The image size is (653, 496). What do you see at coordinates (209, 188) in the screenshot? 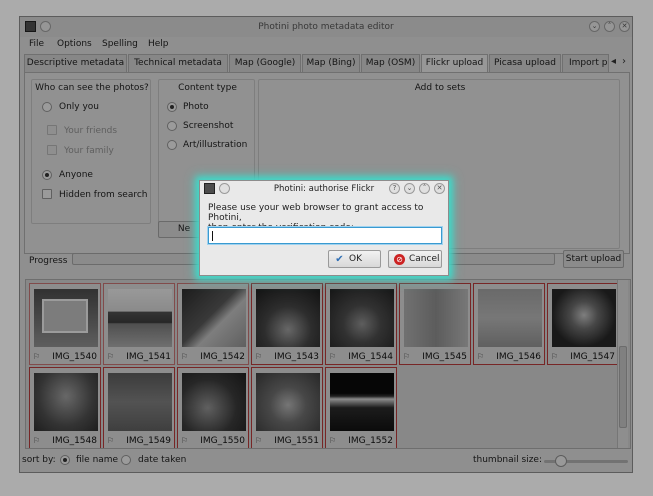
I see `dialog-app-icon` at bounding box center [209, 188].